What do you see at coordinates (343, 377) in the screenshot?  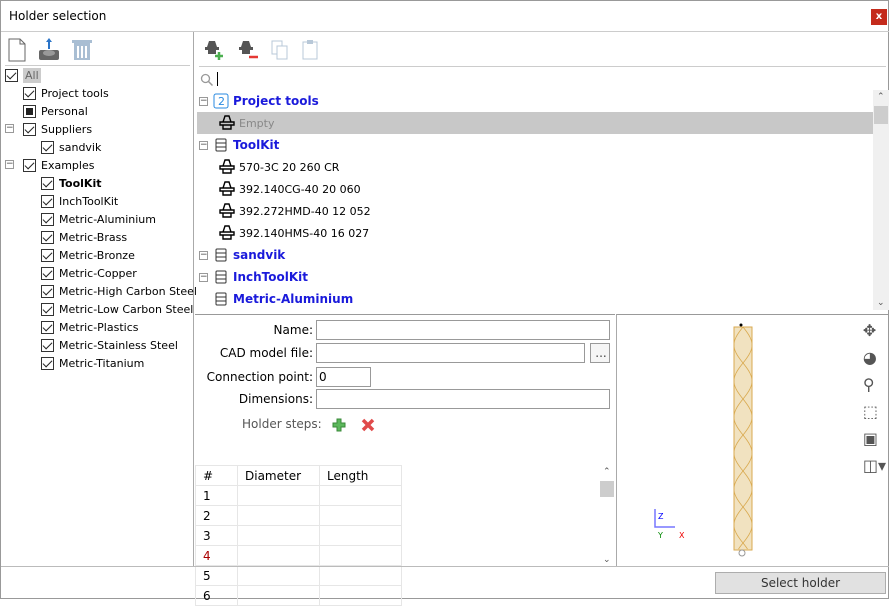 I see `connection-point-input: 0` at bounding box center [343, 377].